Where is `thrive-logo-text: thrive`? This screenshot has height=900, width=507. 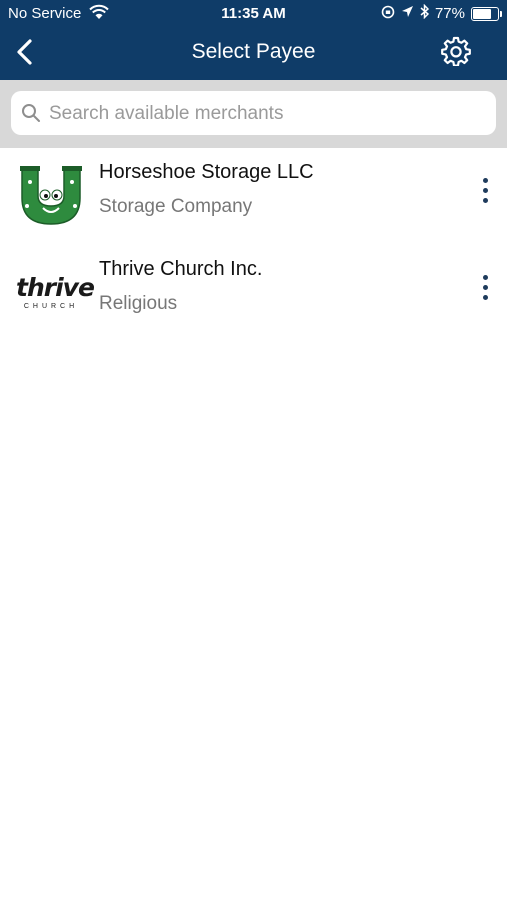 thrive-logo-text: thrive is located at coordinates (55, 287).